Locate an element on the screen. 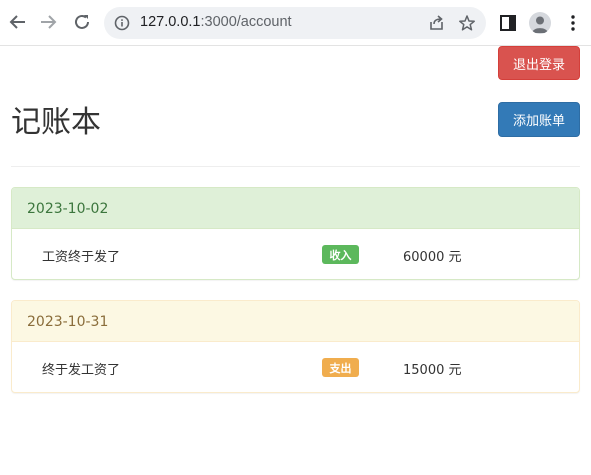  info-icon is located at coordinates (122, 23).